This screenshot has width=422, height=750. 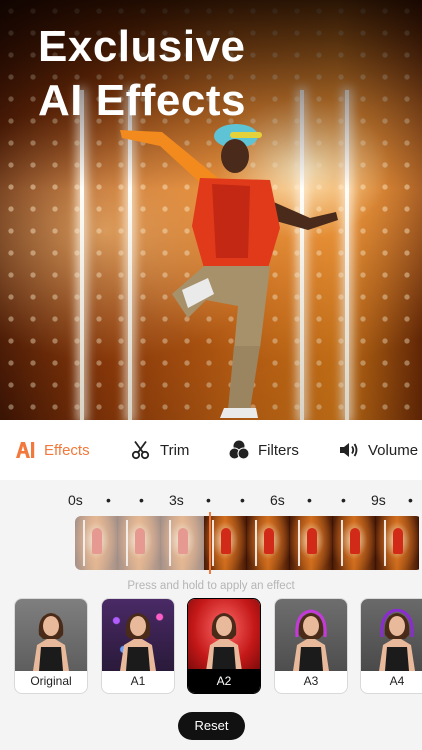 What do you see at coordinates (142, 74) in the screenshot?
I see `hero-title: Exclusive AI Effects` at bounding box center [142, 74].